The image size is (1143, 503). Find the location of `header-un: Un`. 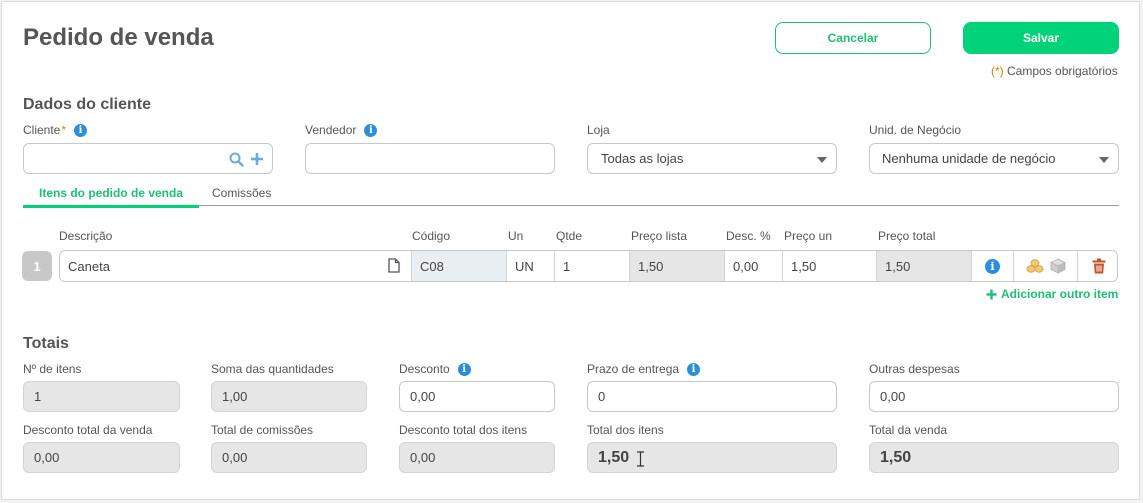

header-un: Un is located at coordinates (516, 236).